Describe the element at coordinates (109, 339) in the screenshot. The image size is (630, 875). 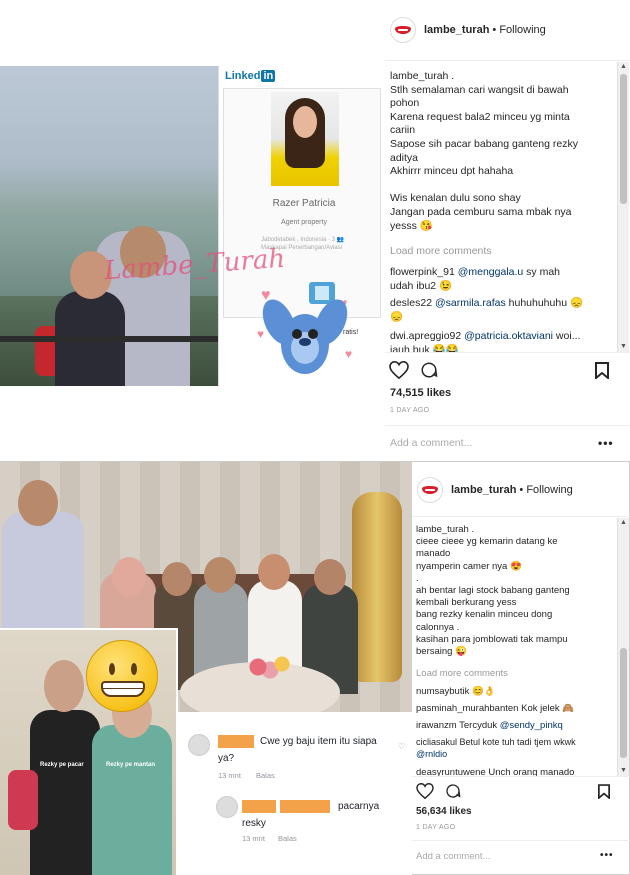
I see `railing` at that location.